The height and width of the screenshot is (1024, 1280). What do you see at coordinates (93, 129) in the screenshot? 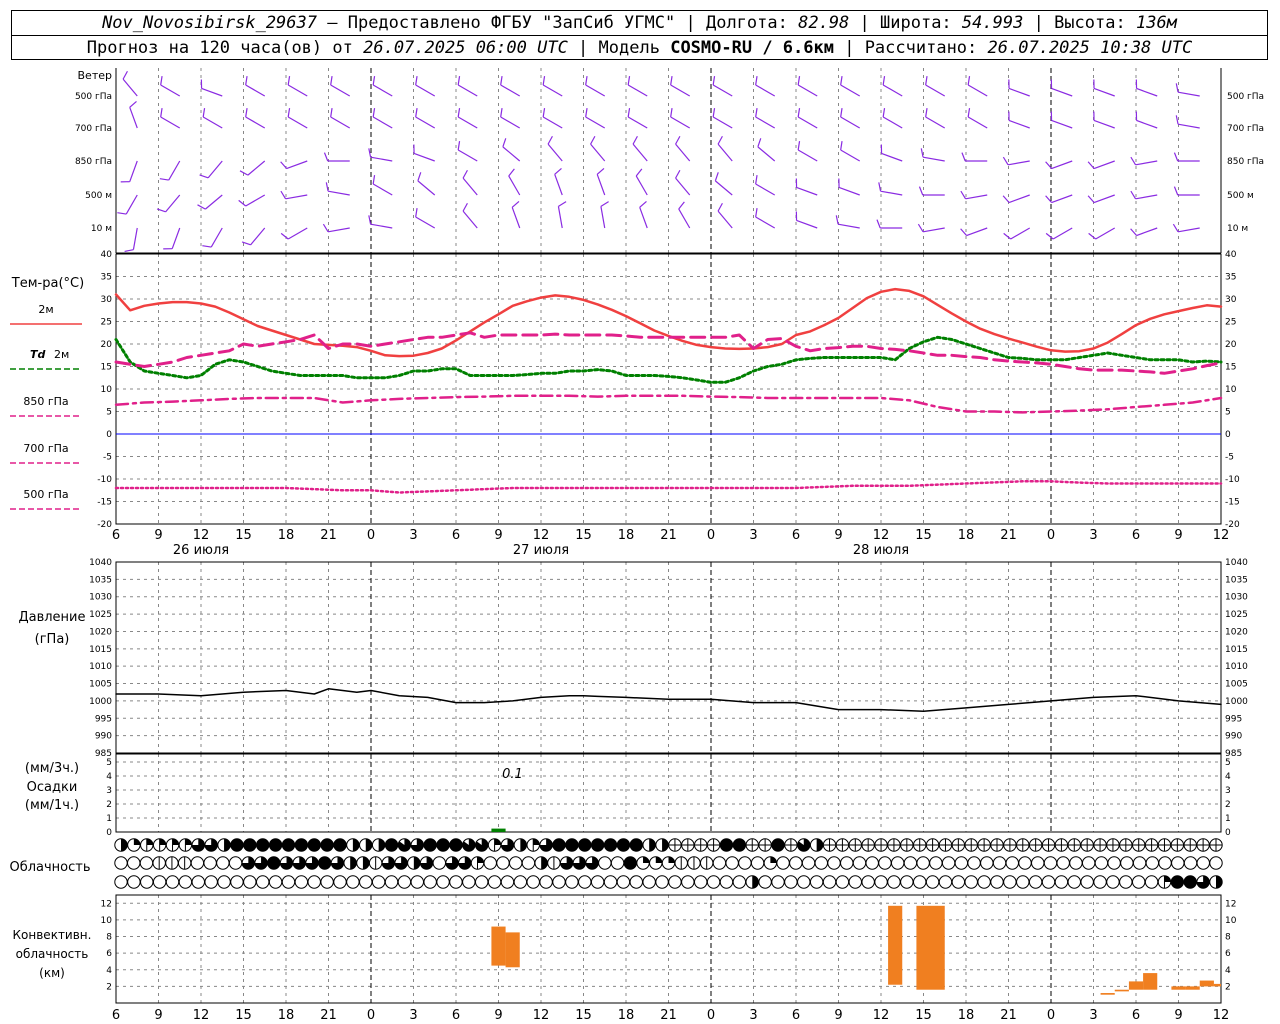
I see `wind-level-left: 700 гПа` at bounding box center [93, 129].